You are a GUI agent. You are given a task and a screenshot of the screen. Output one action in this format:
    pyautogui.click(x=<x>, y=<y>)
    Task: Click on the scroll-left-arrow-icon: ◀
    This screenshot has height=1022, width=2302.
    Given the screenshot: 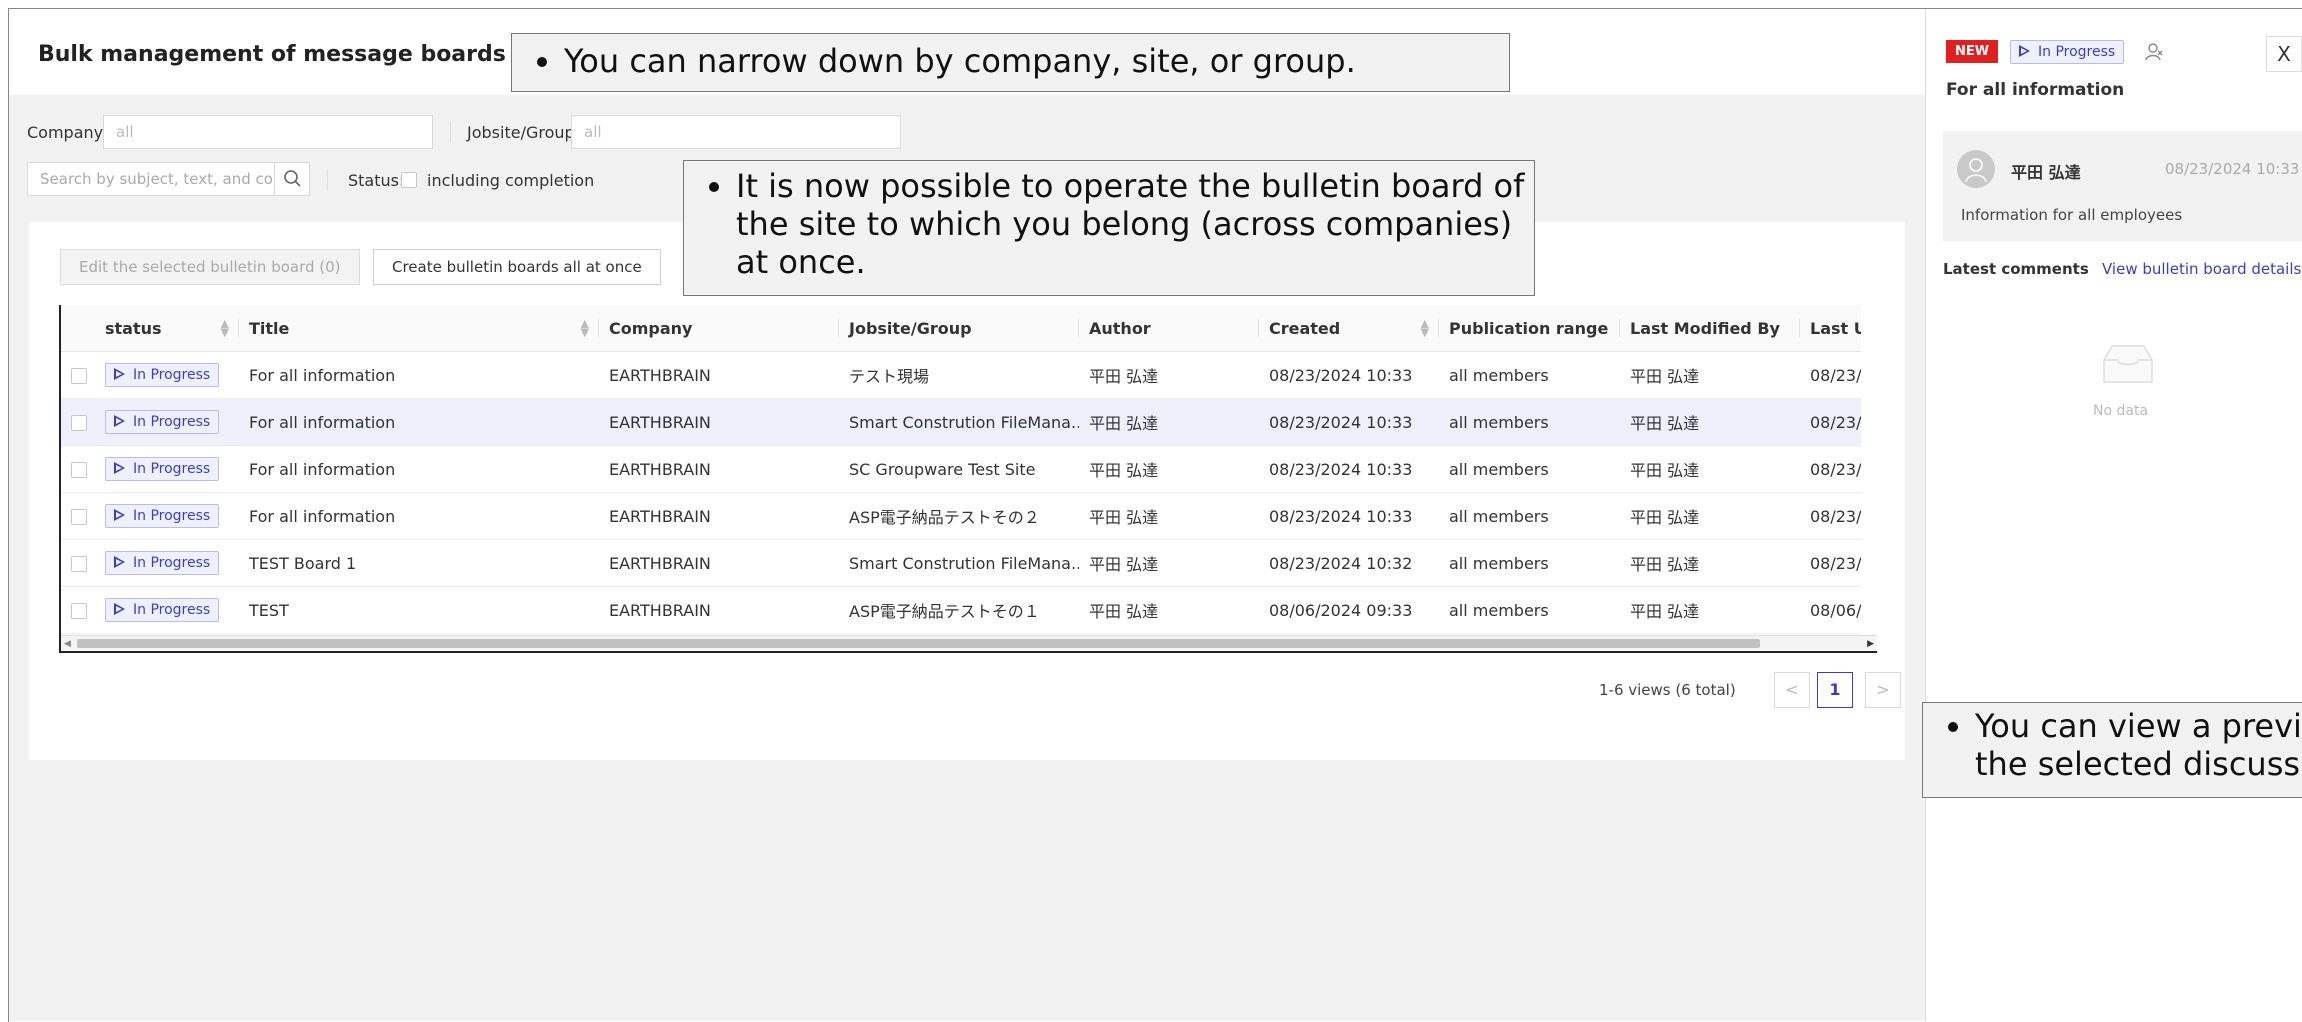 What is the action you would take?
    pyautogui.click(x=67, y=644)
    